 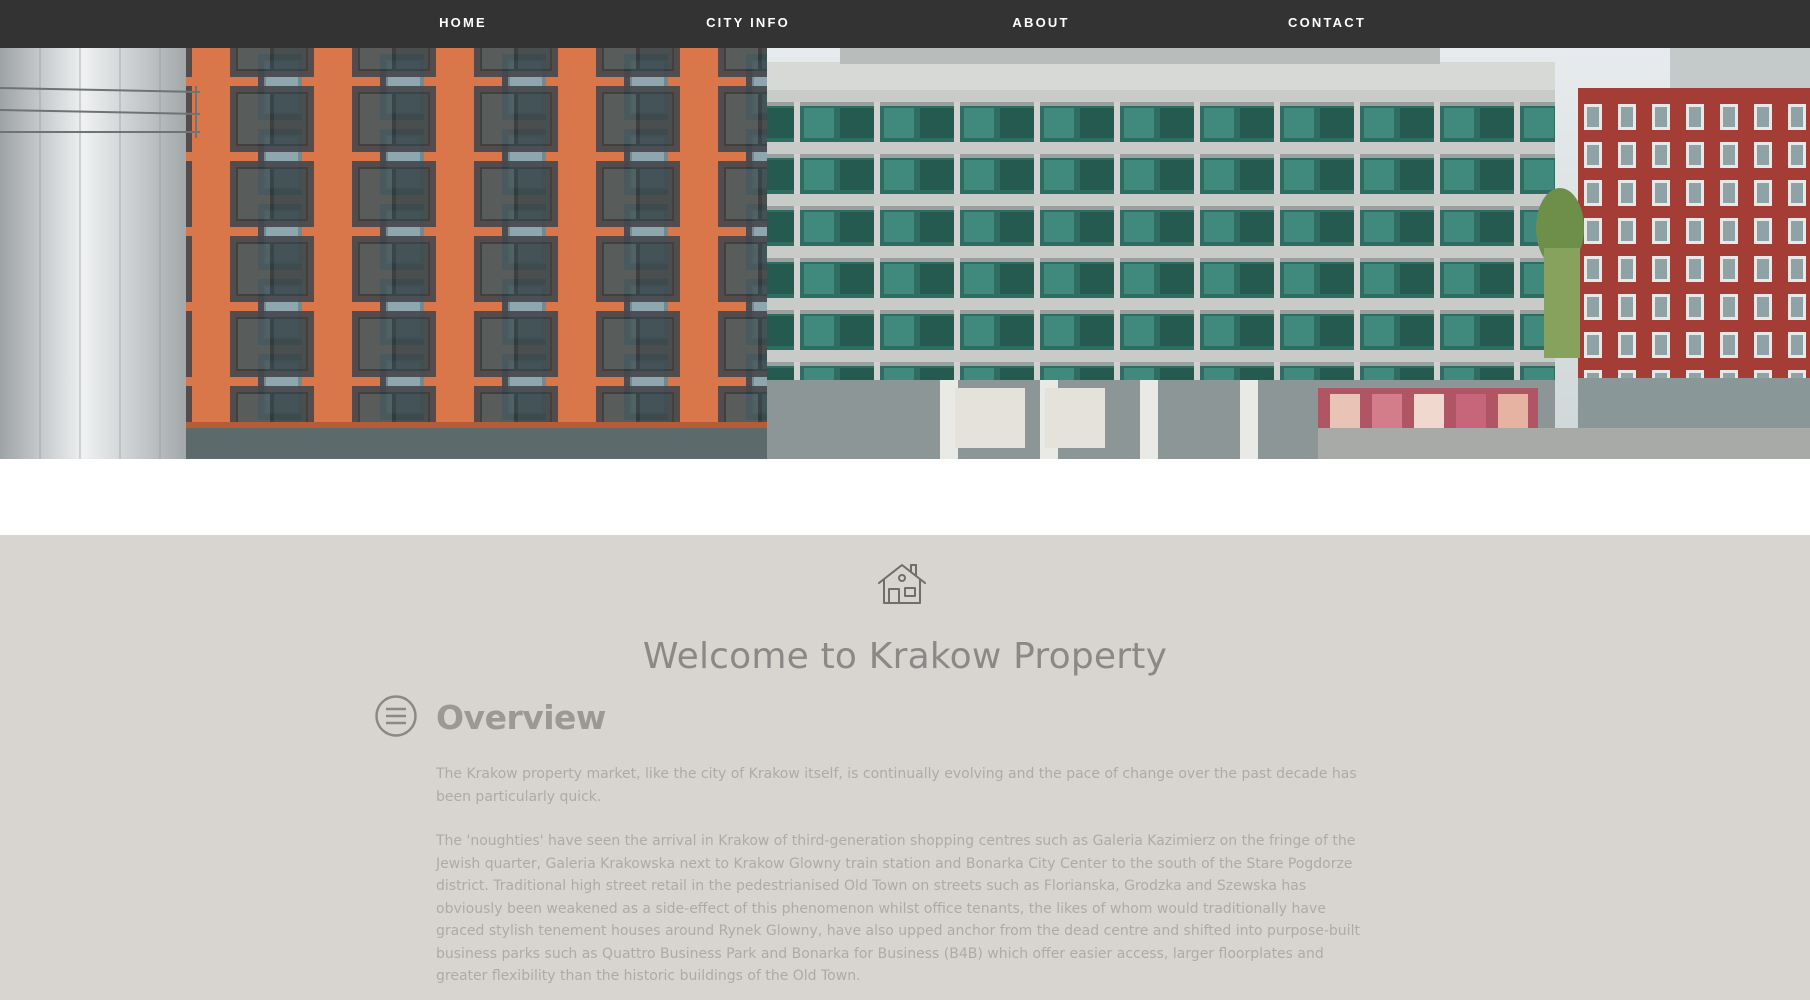 What do you see at coordinates (905, 497) in the screenshot?
I see `white-spacer` at bounding box center [905, 497].